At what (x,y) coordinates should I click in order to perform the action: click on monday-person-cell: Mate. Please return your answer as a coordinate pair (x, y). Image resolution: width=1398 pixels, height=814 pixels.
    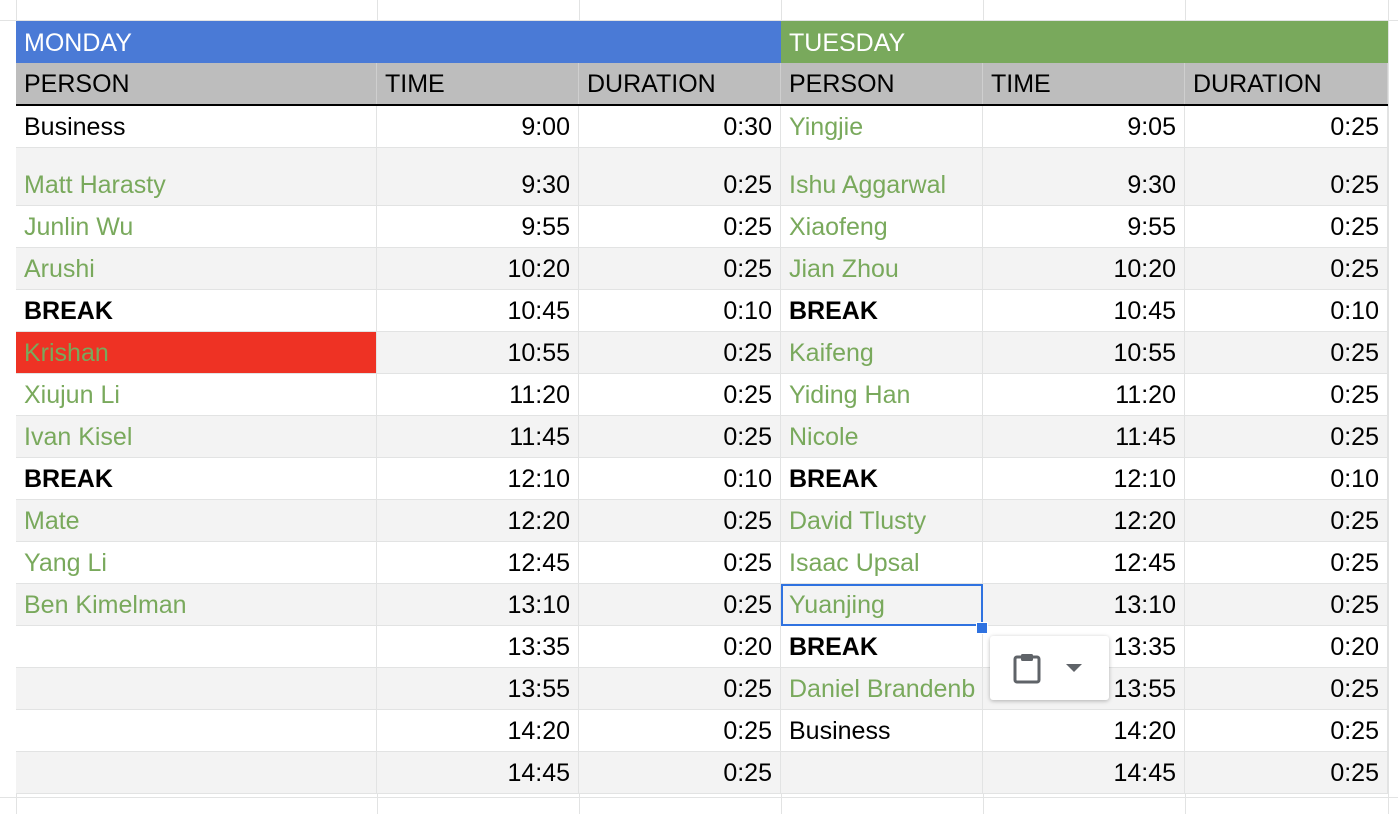
    Looking at the image, I should click on (196, 521).